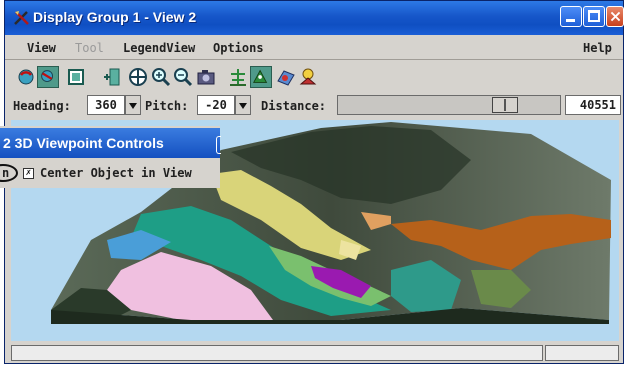 This screenshot has width=628, height=366. What do you see at coordinates (286, 77) in the screenshot?
I see `surface-icon` at bounding box center [286, 77].